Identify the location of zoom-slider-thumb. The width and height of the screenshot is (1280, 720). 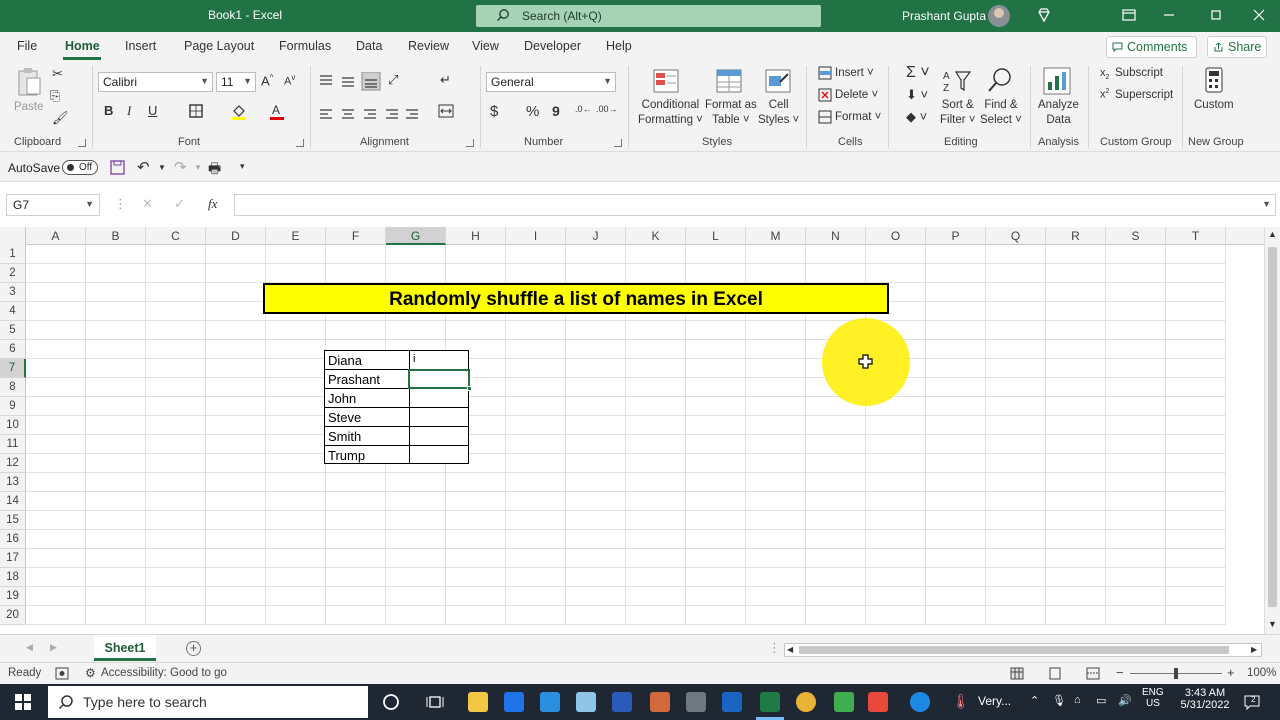
(1176, 673).